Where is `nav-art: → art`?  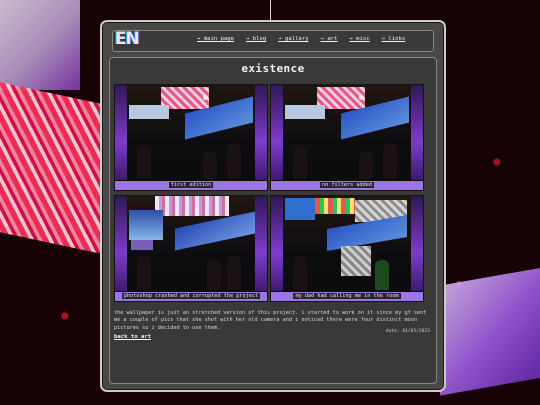
nav-art: → art is located at coordinates (329, 39).